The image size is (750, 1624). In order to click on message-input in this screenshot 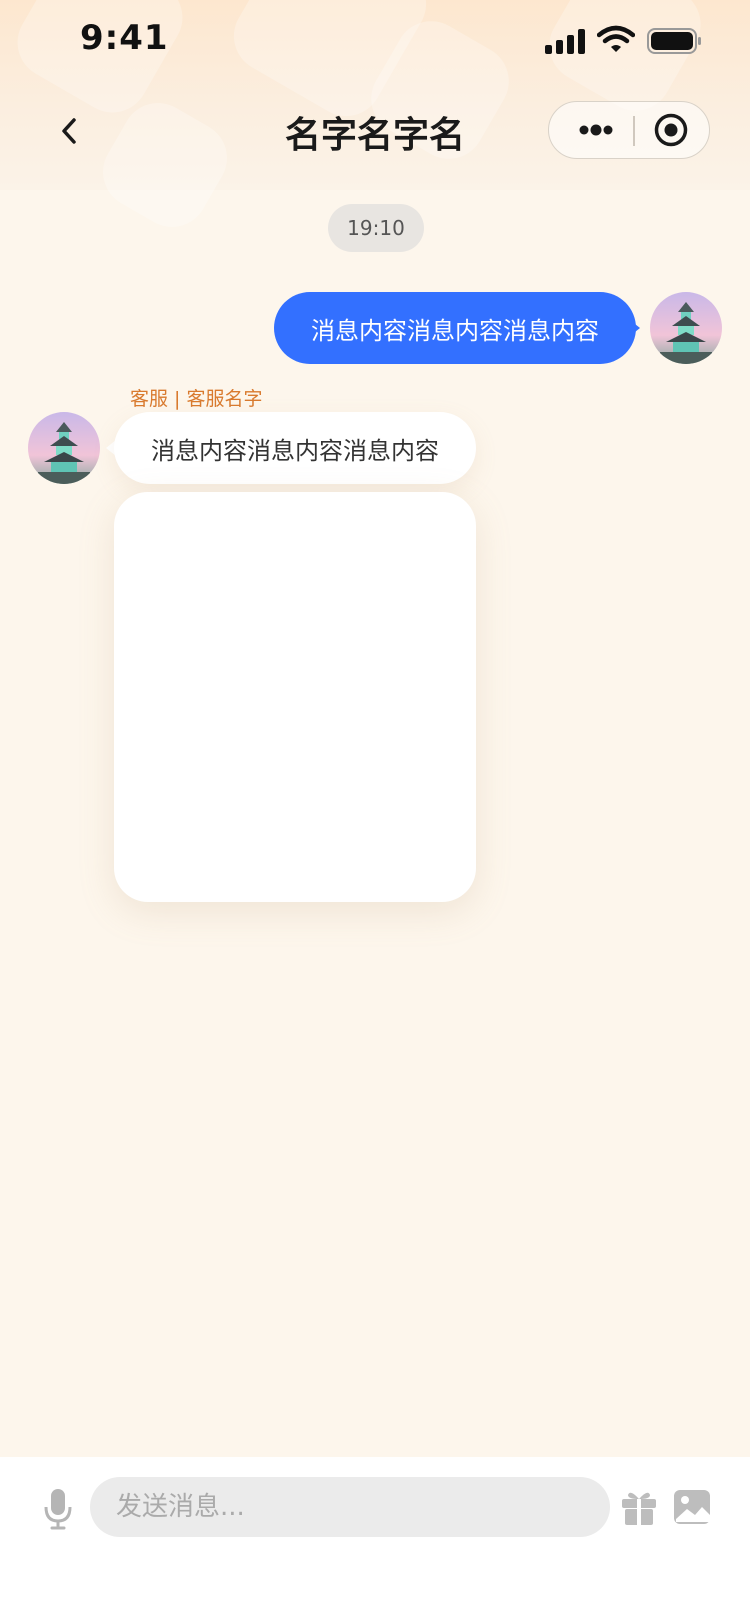, I will do `click(350, 1507)`.